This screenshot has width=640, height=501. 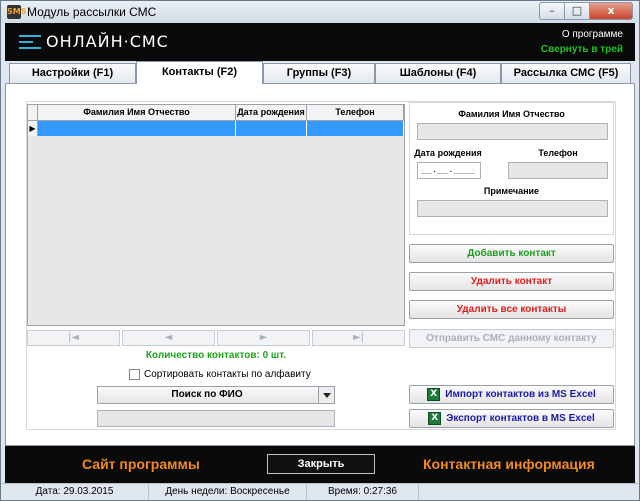 I want to click on minimize-to-tray-link: Свернуть в трей, so click(x=582, y=49).